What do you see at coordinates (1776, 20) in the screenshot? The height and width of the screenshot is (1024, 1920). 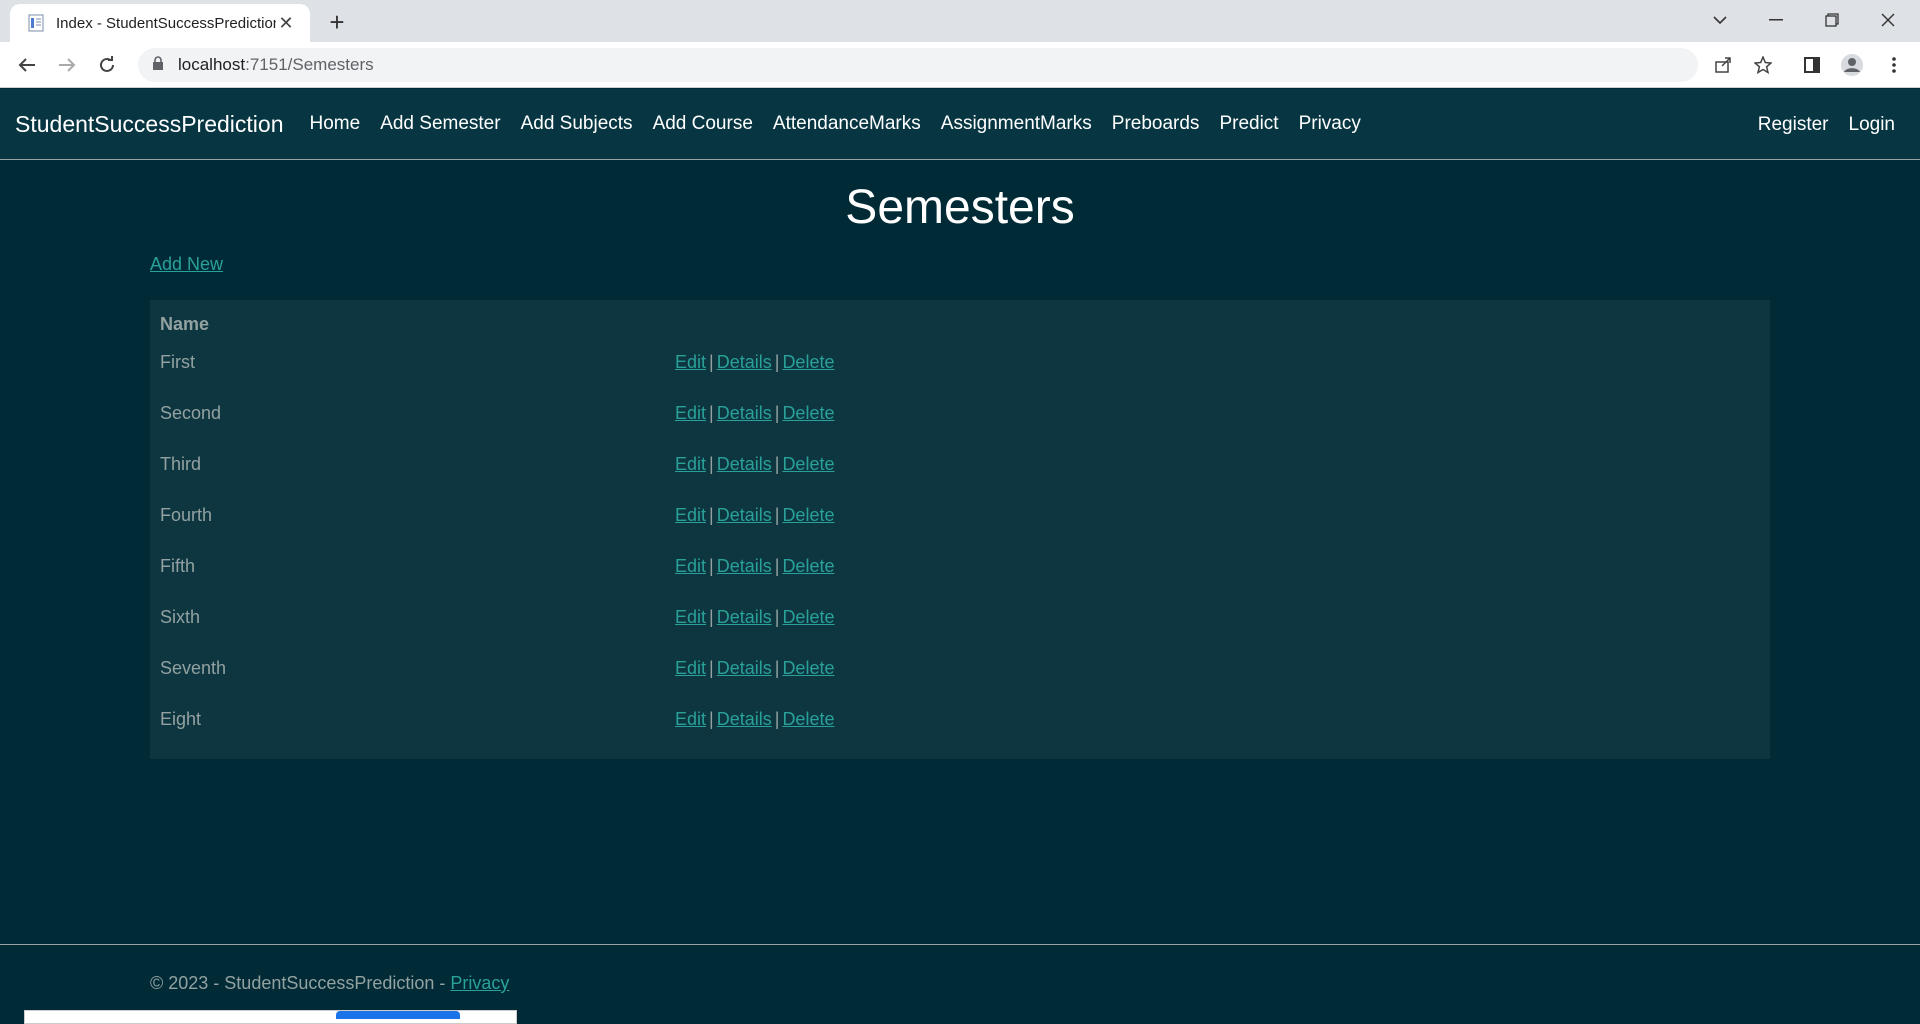 I see `minimize-icon` at bounding box center [1776, 20].